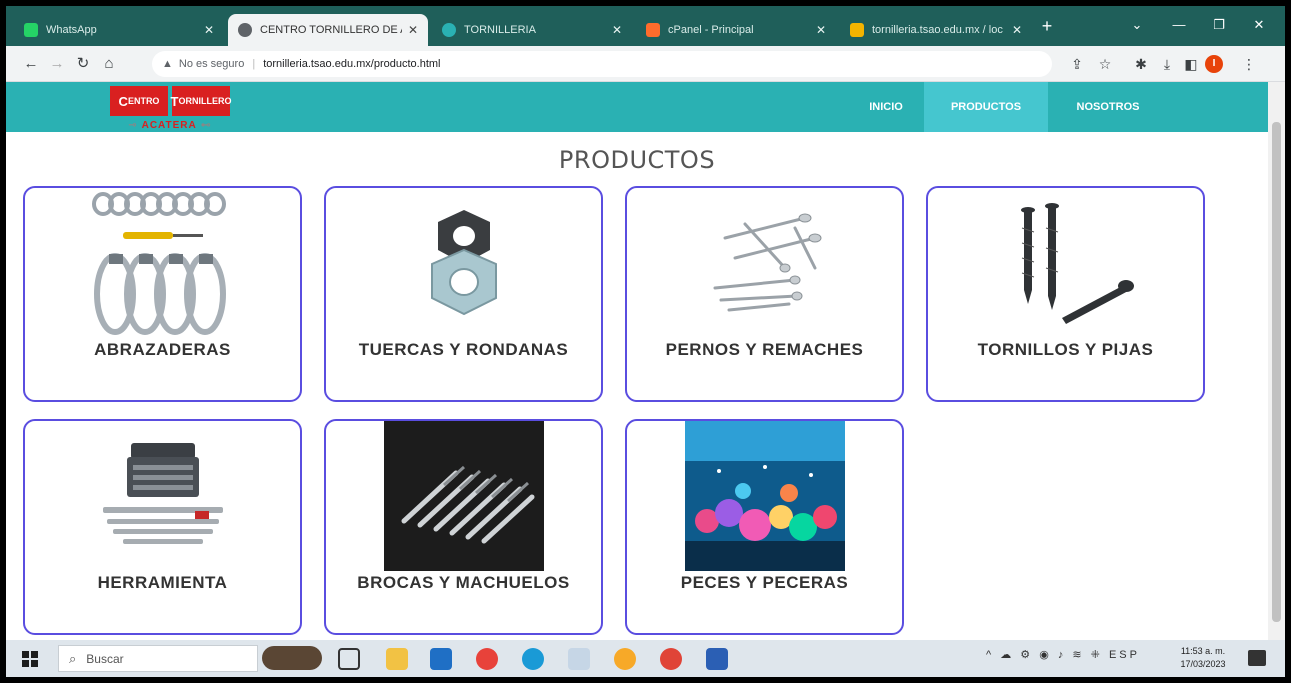 The image size is (1291, 683). I want to click on logo-right-text: ORNILLERO, so click(205, 101).